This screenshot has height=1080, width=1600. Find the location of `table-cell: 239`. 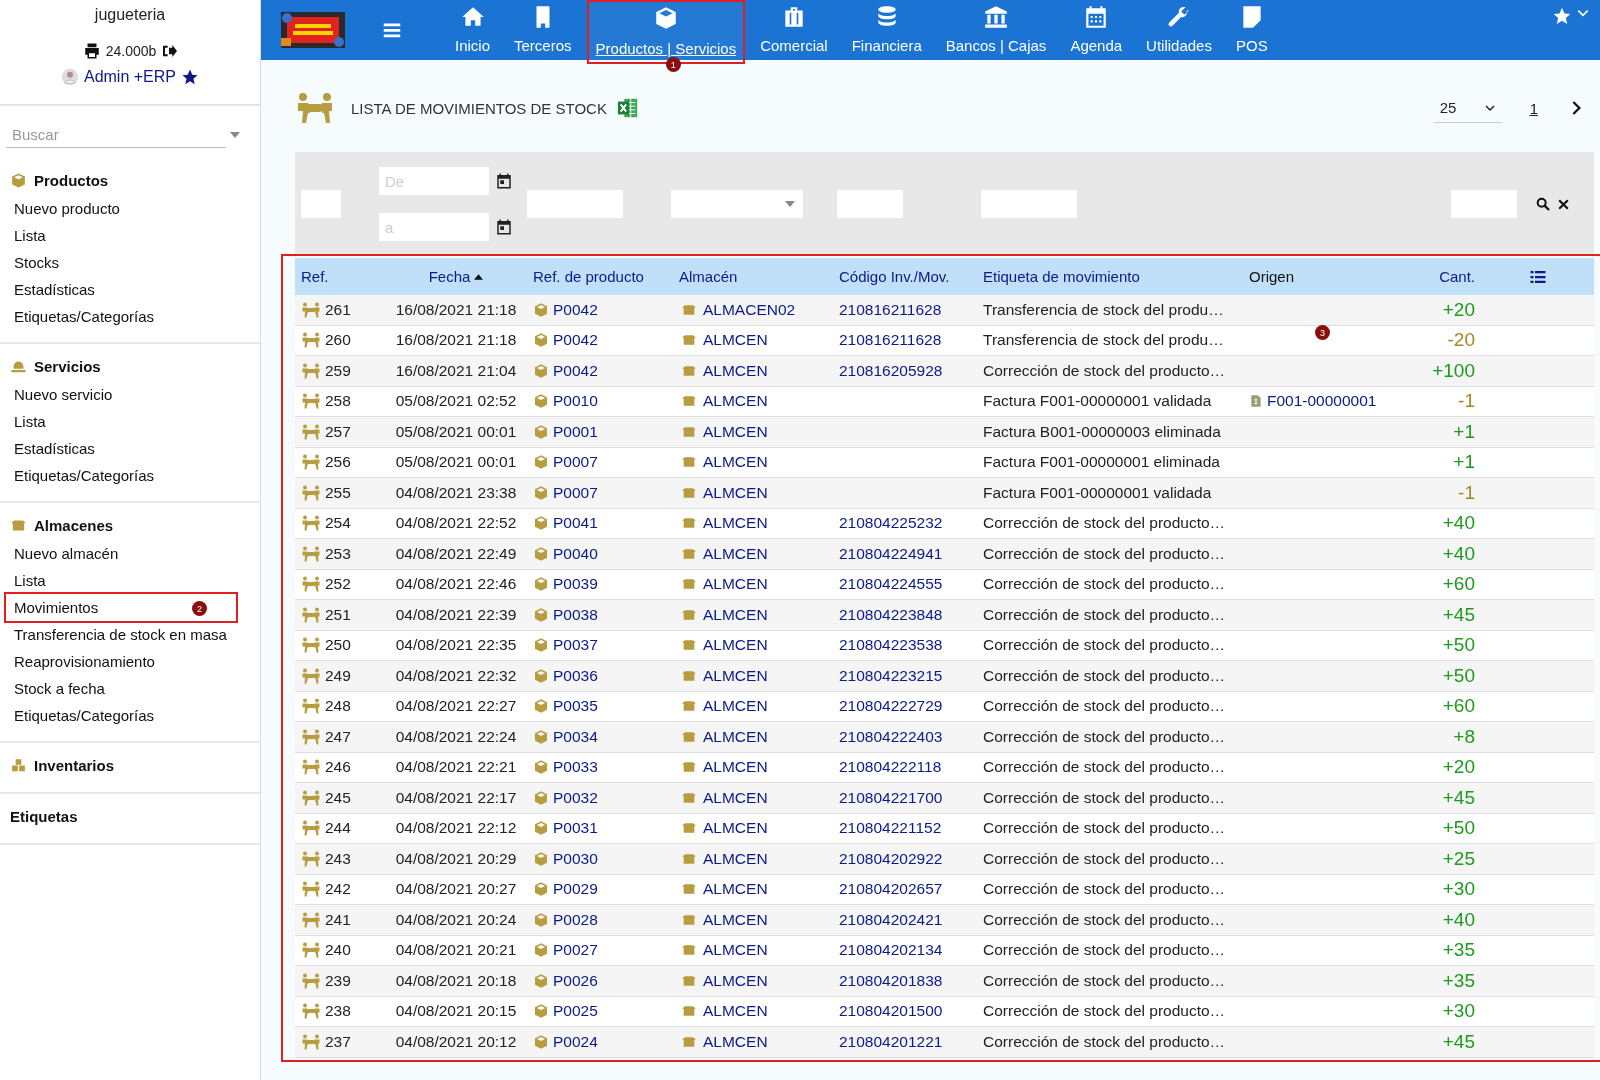

table-cell: 239 is located at coordinates (338, 980).